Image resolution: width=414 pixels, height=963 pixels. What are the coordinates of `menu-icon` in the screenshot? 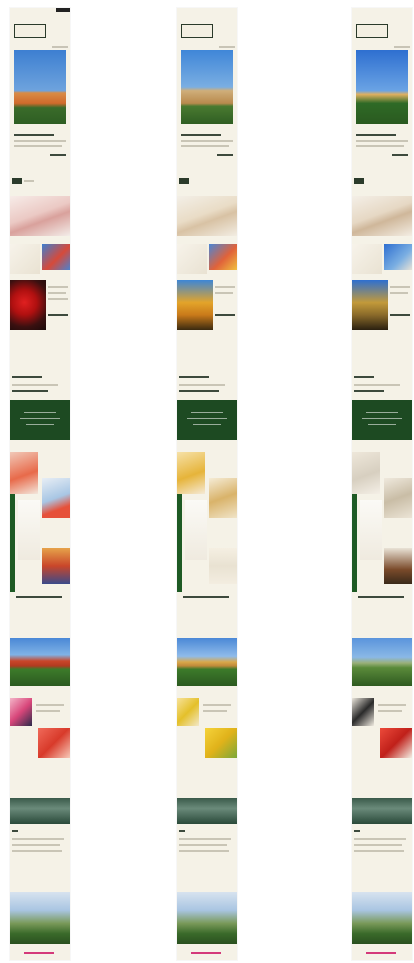 It's located at (63, 10).